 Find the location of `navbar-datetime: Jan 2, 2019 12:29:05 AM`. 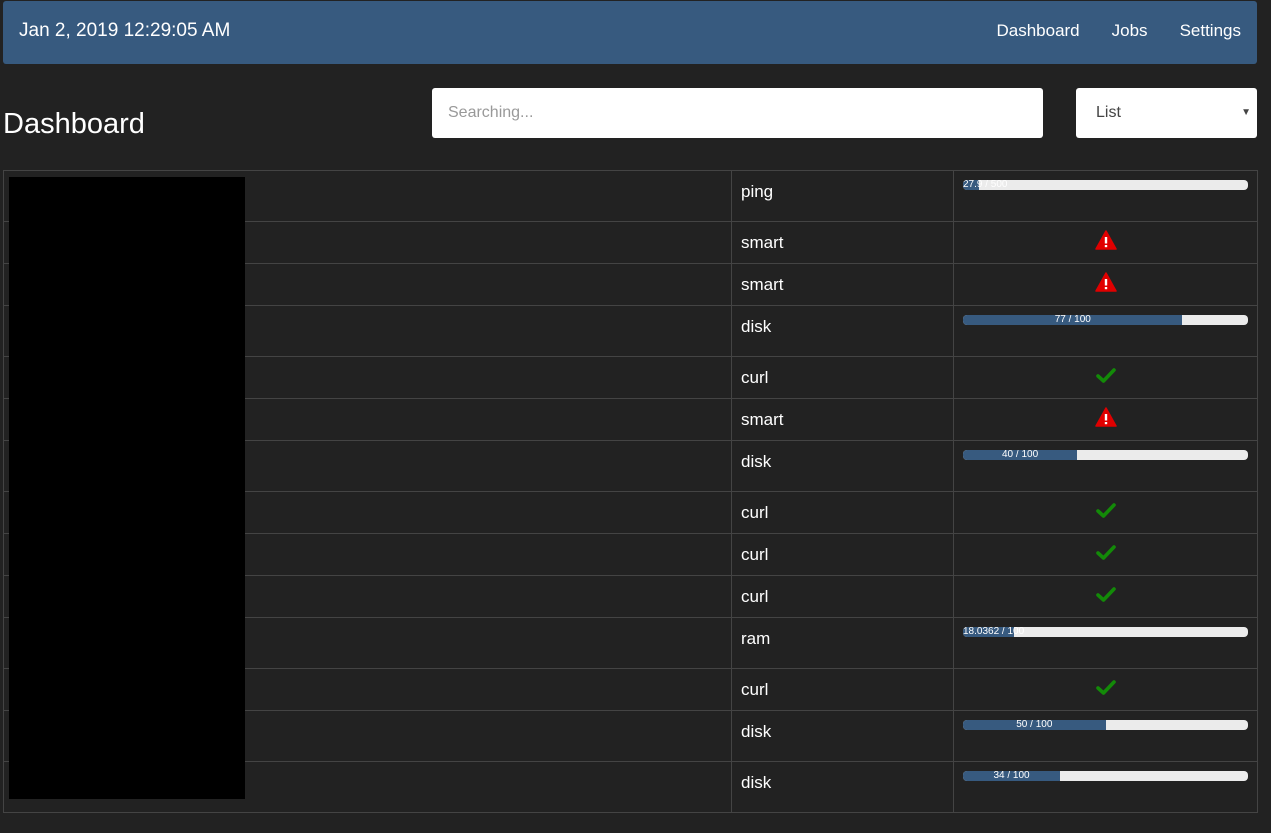

navbar-datetime: Jan 2, 2019 12:29:05 AM is located at coordinates (125, 30).